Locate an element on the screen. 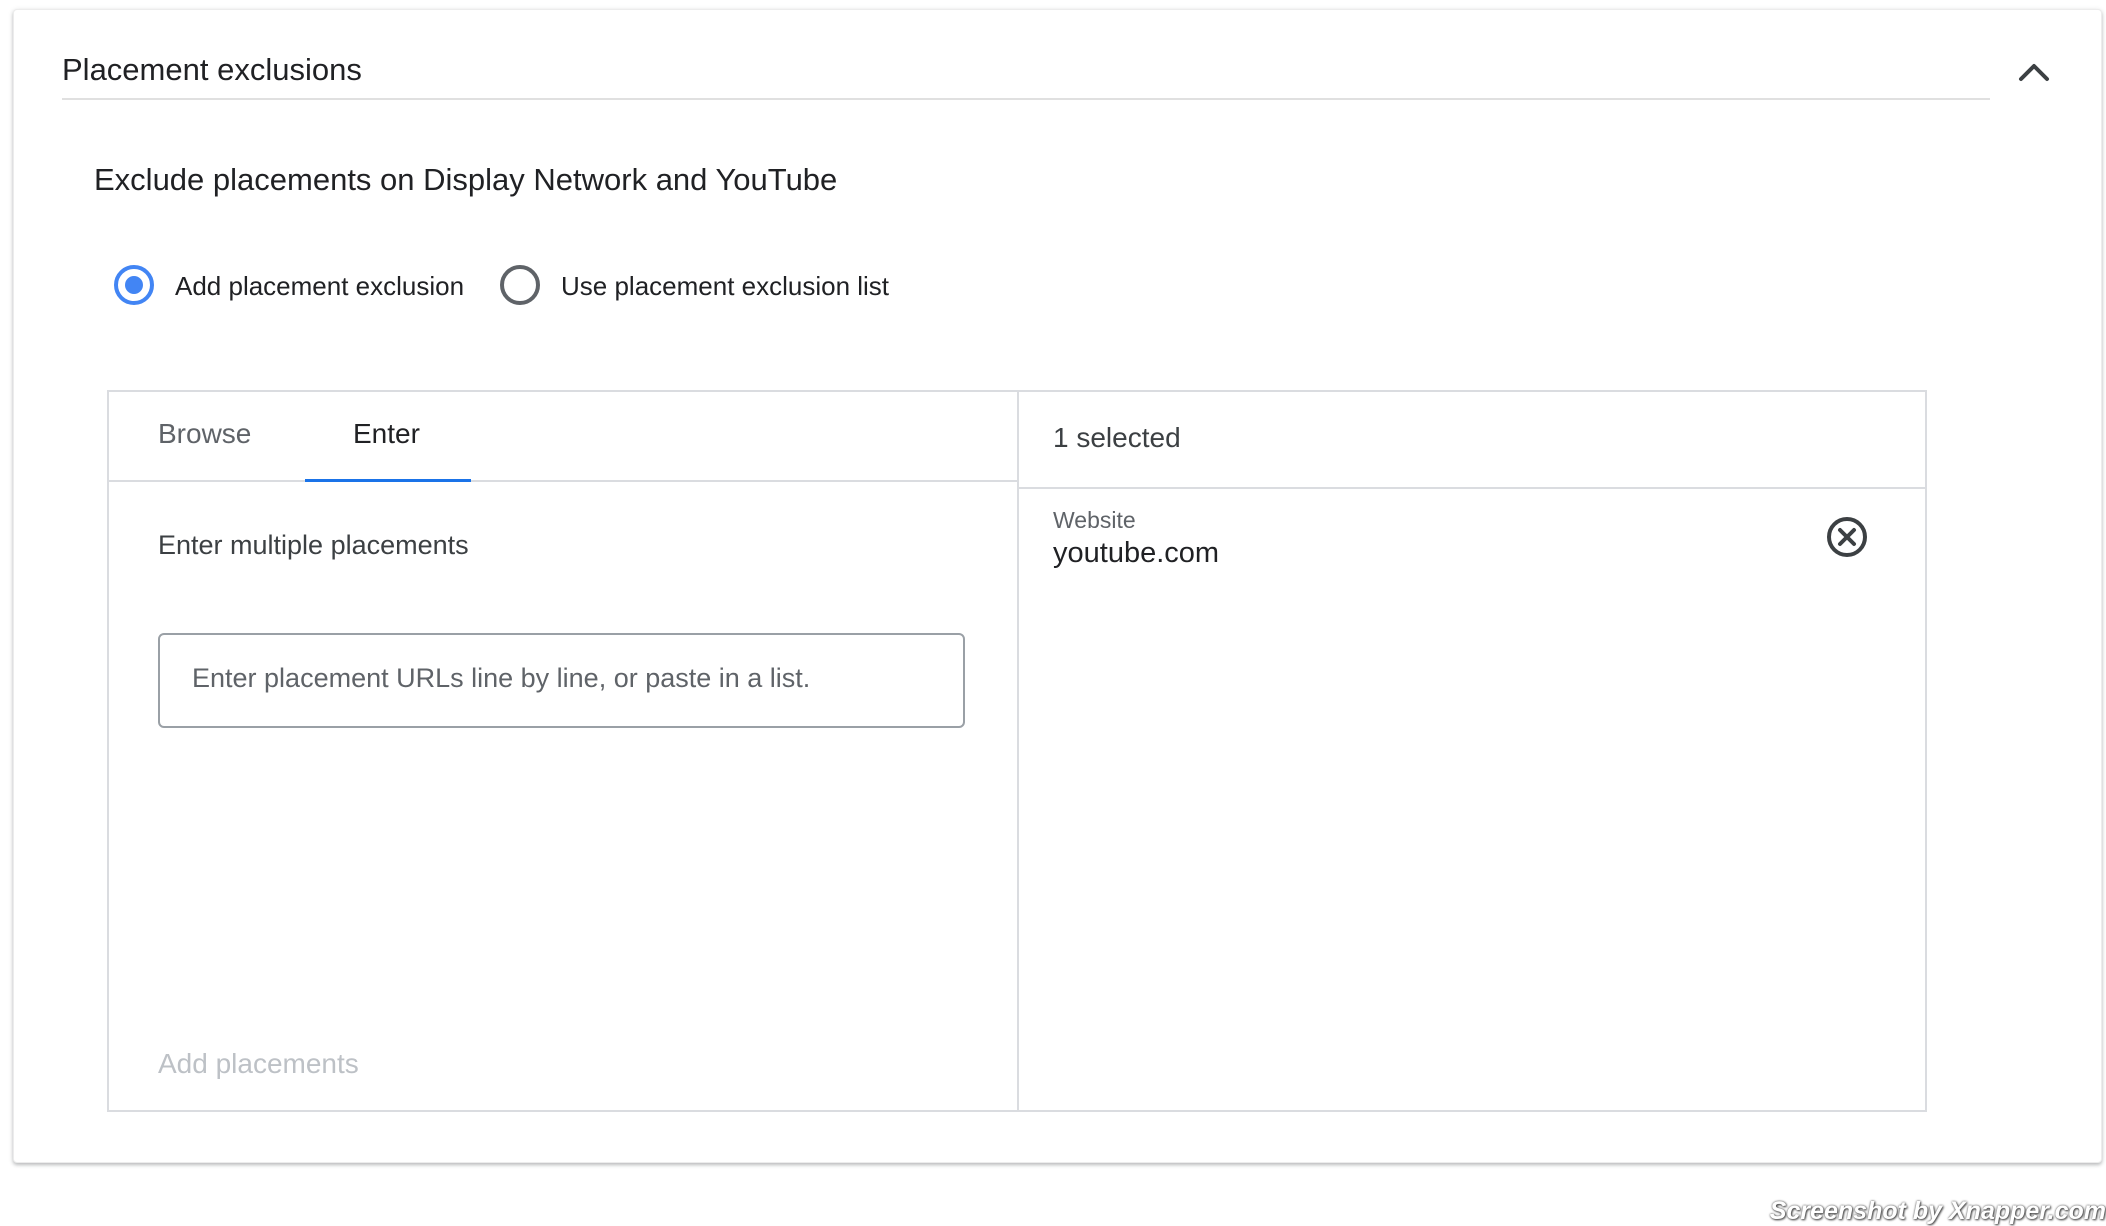 The width and height of the screenshot is (2106, 1226). selected-count: 1 selected is located at coordinates (1117, 437).